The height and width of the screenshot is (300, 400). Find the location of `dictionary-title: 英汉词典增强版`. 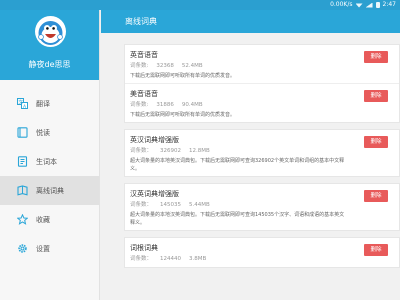

dictionary-title: 英汉词典增强版 is located at coordinates (154, 140).